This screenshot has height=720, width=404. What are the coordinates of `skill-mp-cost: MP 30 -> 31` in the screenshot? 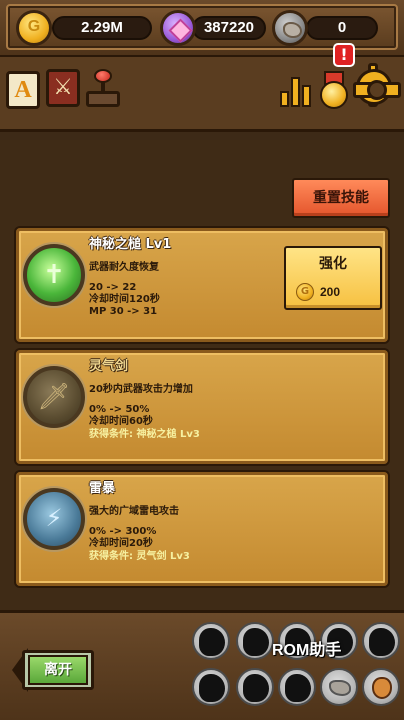 It's located at (123, 311).